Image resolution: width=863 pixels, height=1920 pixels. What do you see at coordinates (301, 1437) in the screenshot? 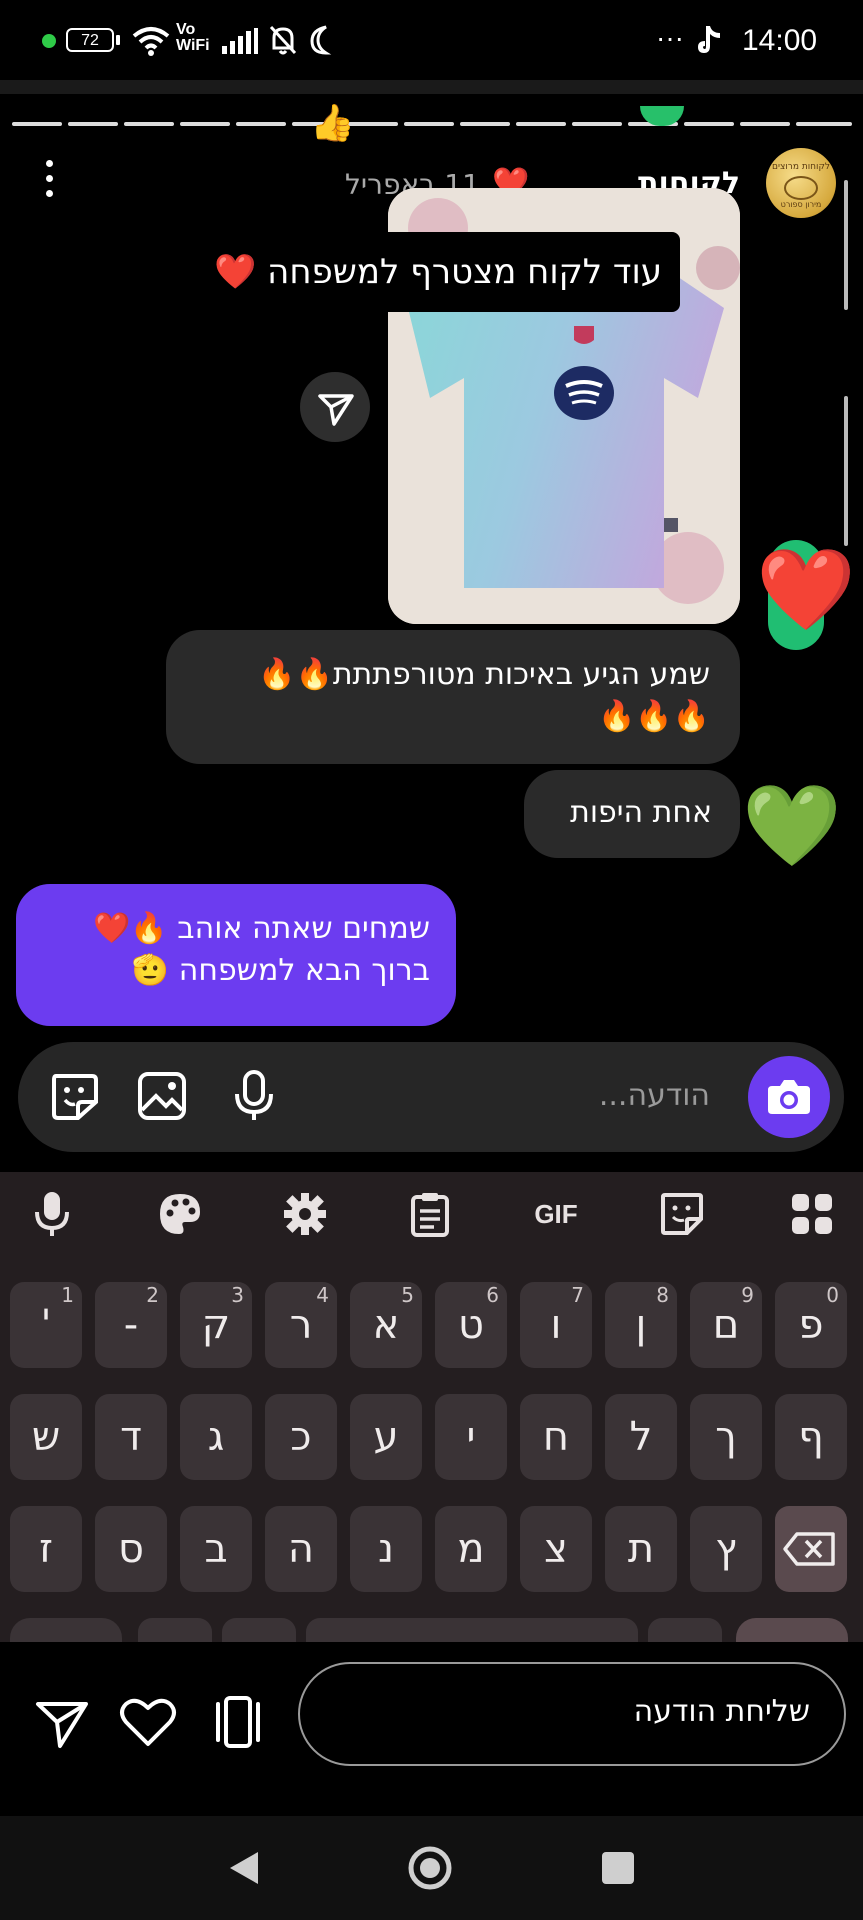
I see `key: כ` at bounding box center [301, 1437].